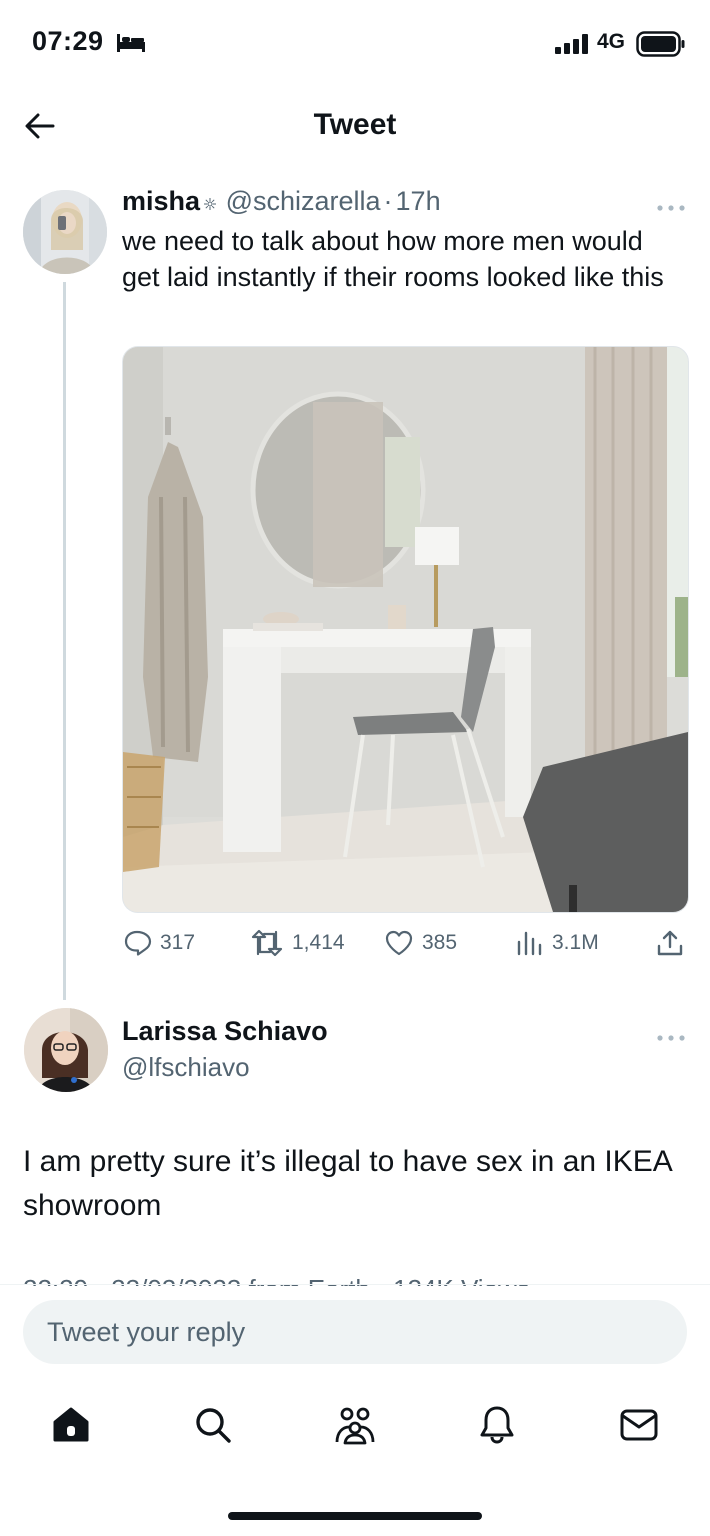 The image size is (710, 1536). What do you see at coordinates (639, 1425) in the screenshot?
I see `messages-icon` at bounding box center [639, 1425].